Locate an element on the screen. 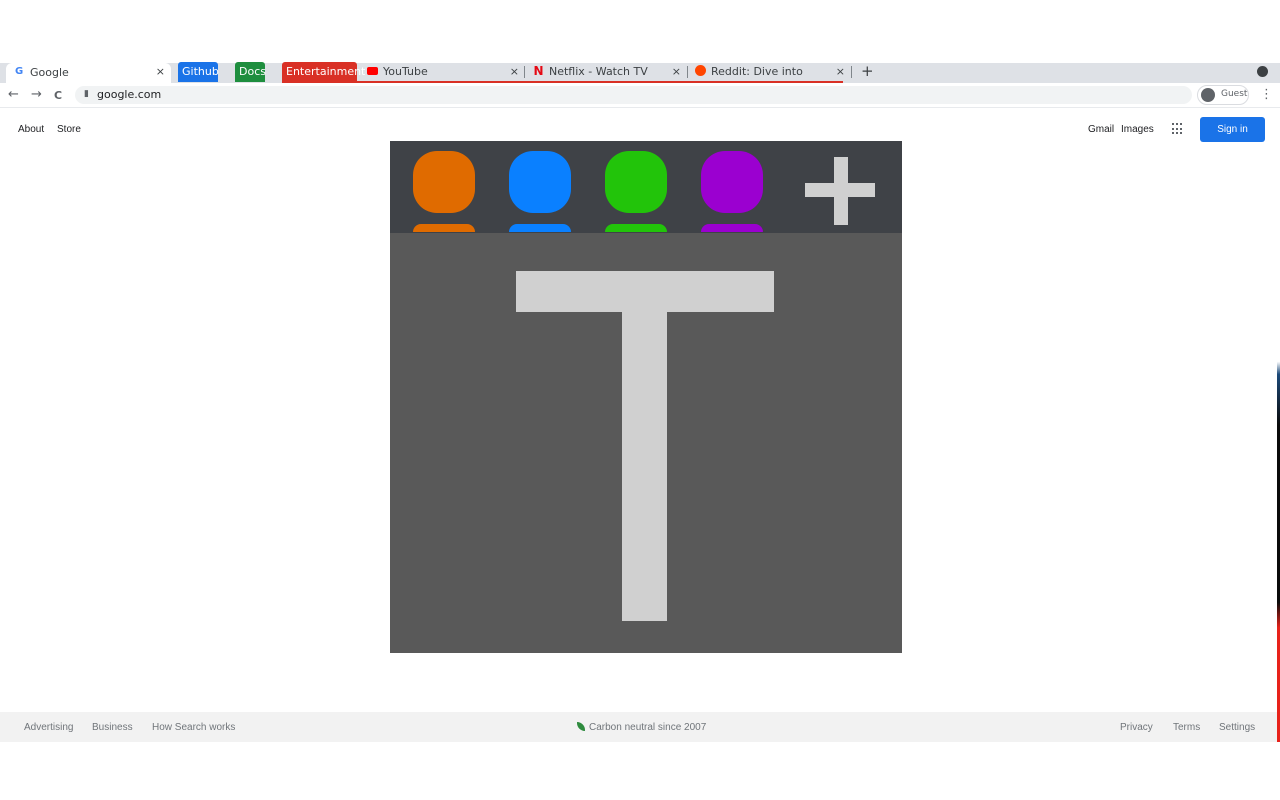  tab-netflix: NNetflix - Watch TV Shows × is located at coordinates (607, 79).